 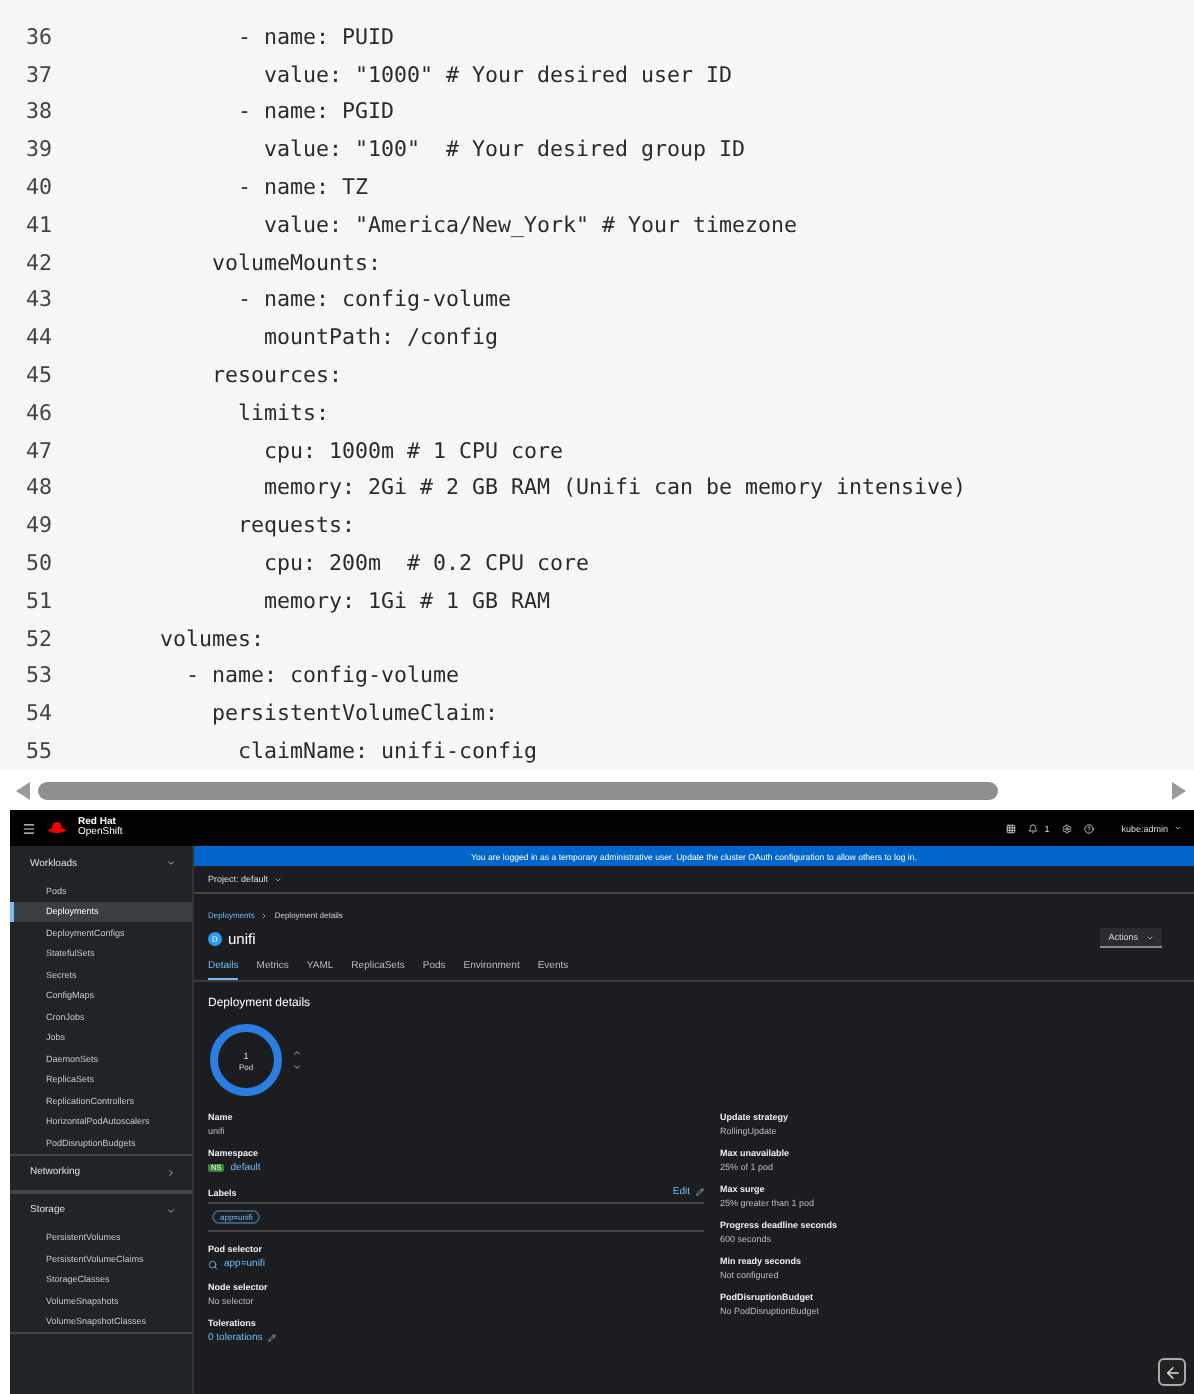 What do you see at coordinates (296, 262) in the screenshot?
I see `code-line: volumeMounts:` at bounding box center [296, 262].